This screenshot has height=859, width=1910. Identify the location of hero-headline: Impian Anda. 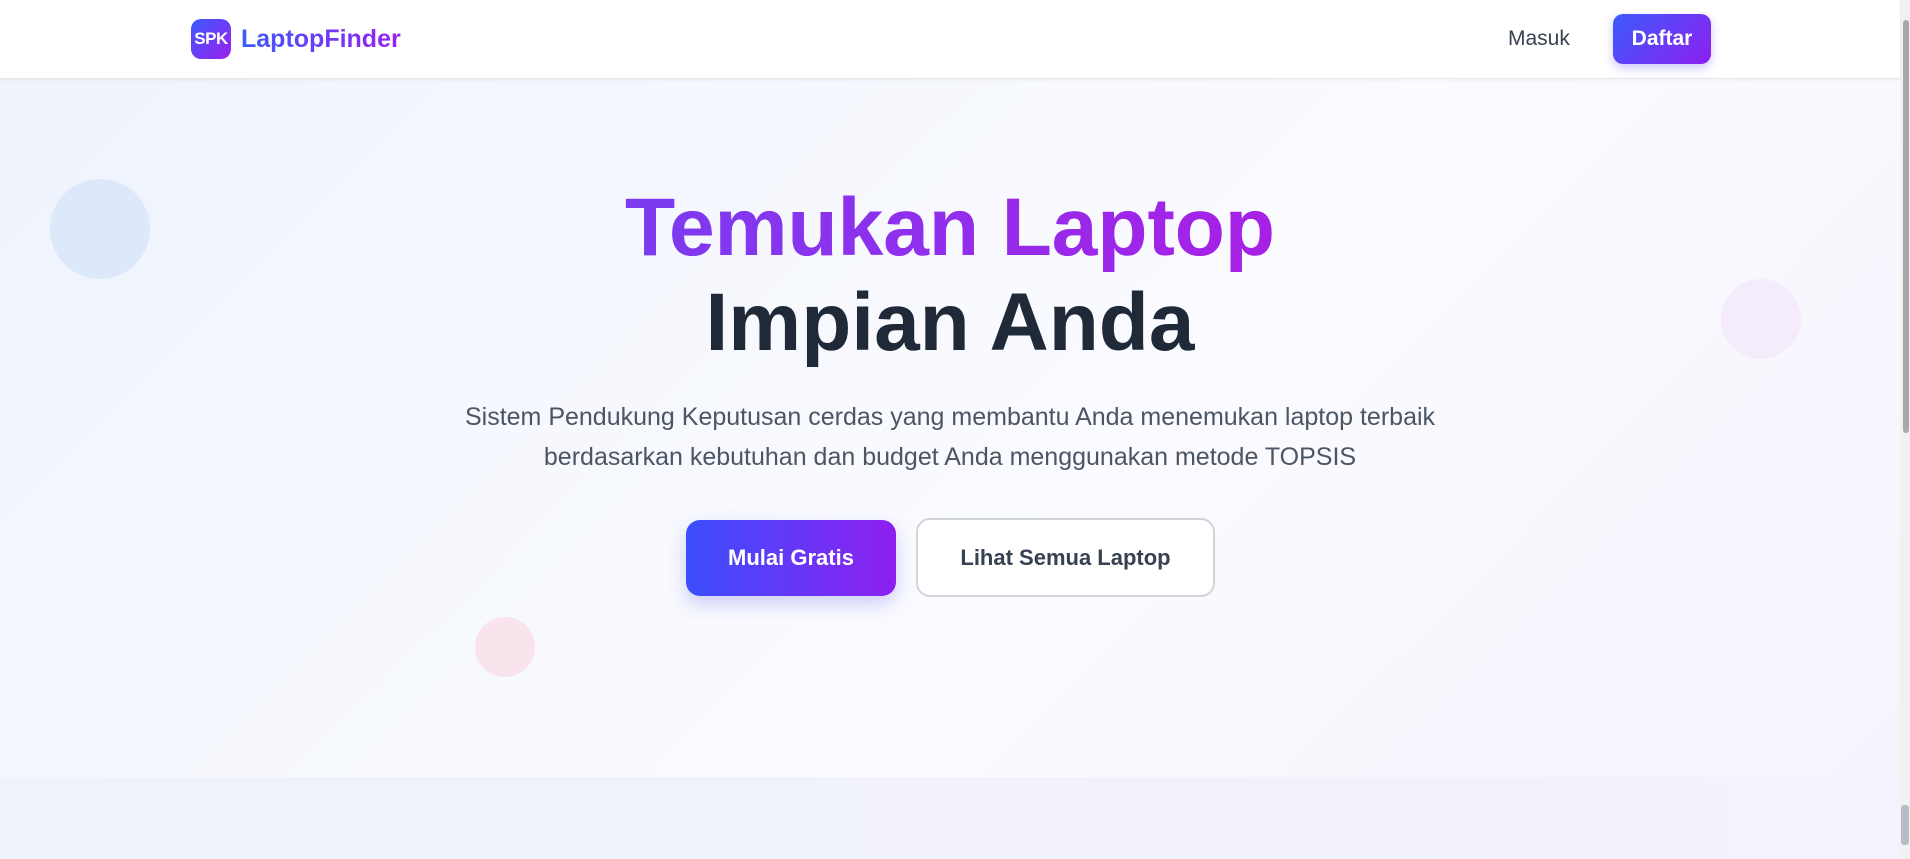
(950, 322).